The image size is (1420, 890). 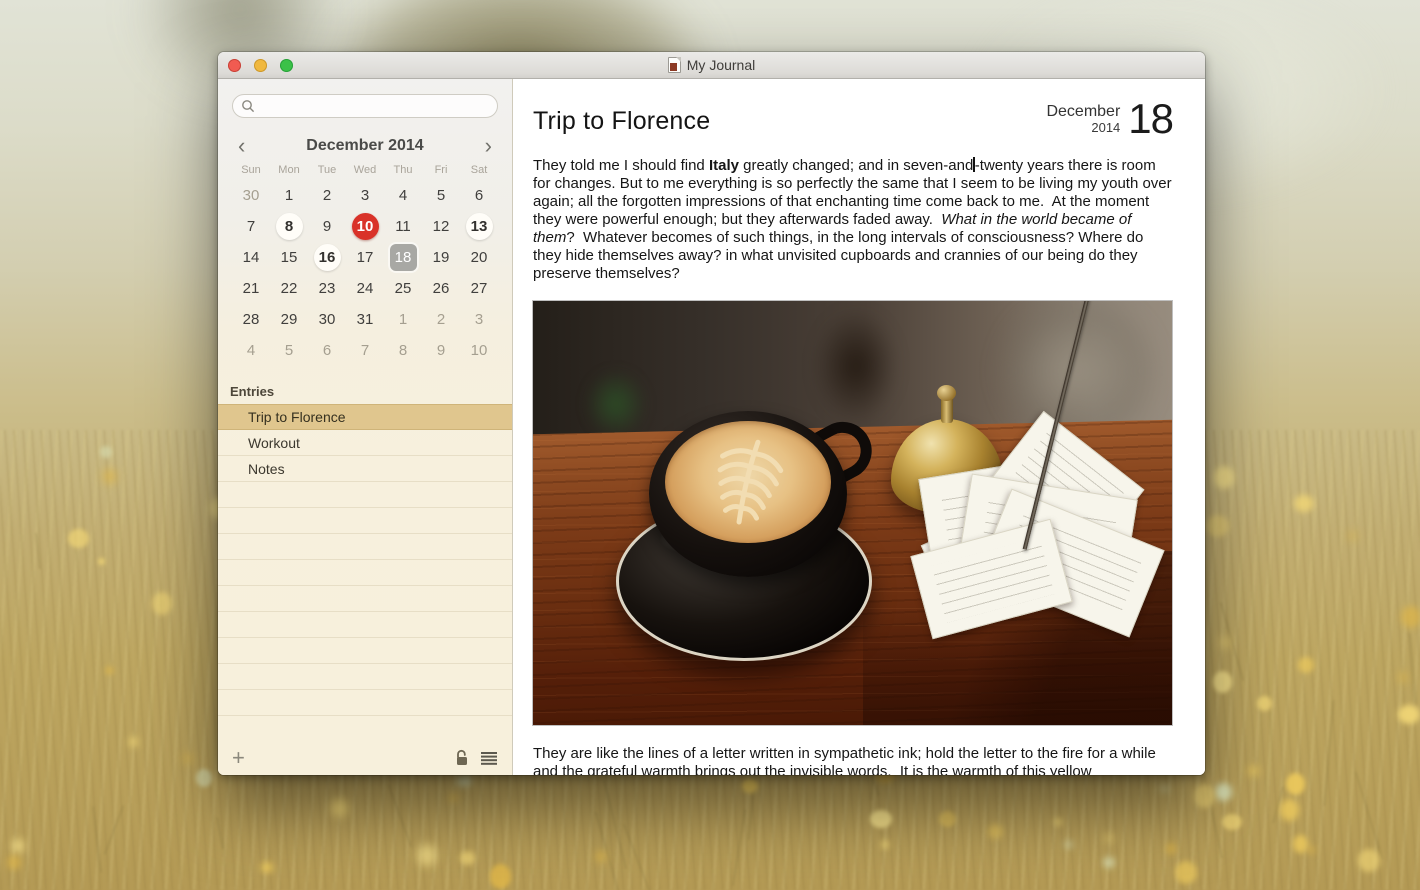 I want to click on search-field, so click(x=365, y=106).